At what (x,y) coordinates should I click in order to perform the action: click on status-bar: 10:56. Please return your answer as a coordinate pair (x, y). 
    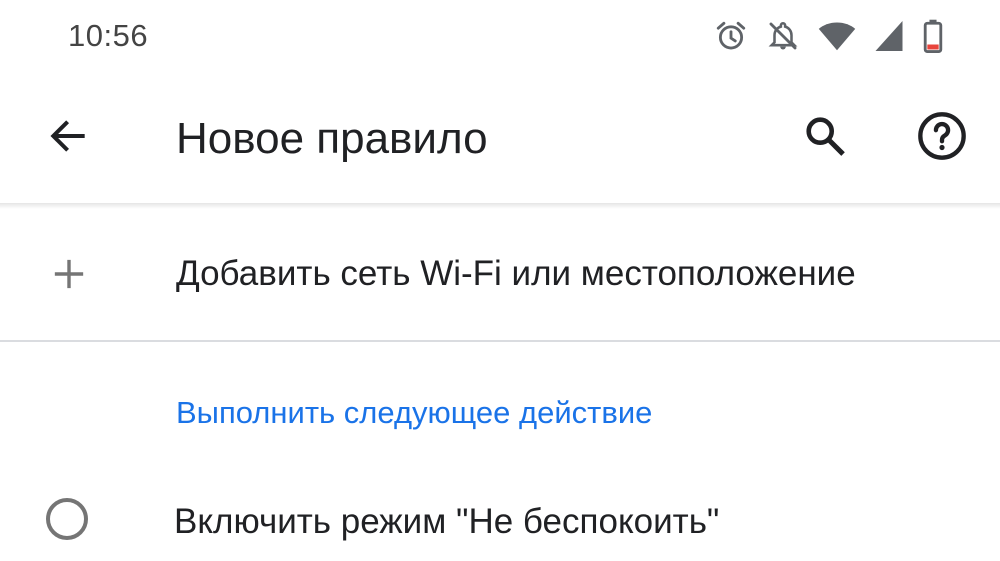
    Looking at the image, I should click on (500, 39).